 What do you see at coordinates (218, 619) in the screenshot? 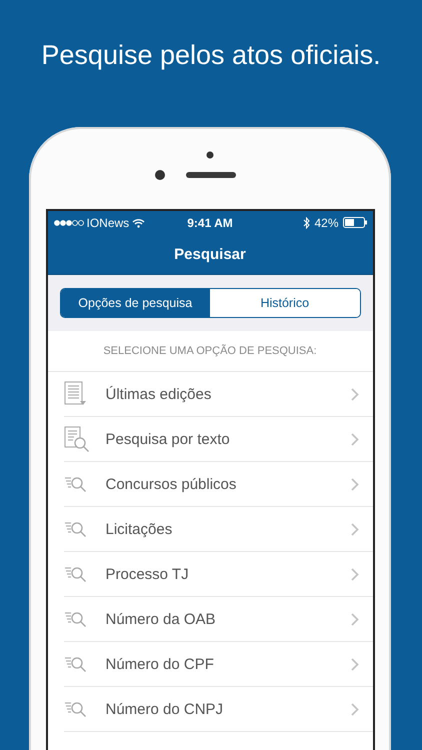
I see `search-option-row: Número da OAB` at bounding box center [218, 619].